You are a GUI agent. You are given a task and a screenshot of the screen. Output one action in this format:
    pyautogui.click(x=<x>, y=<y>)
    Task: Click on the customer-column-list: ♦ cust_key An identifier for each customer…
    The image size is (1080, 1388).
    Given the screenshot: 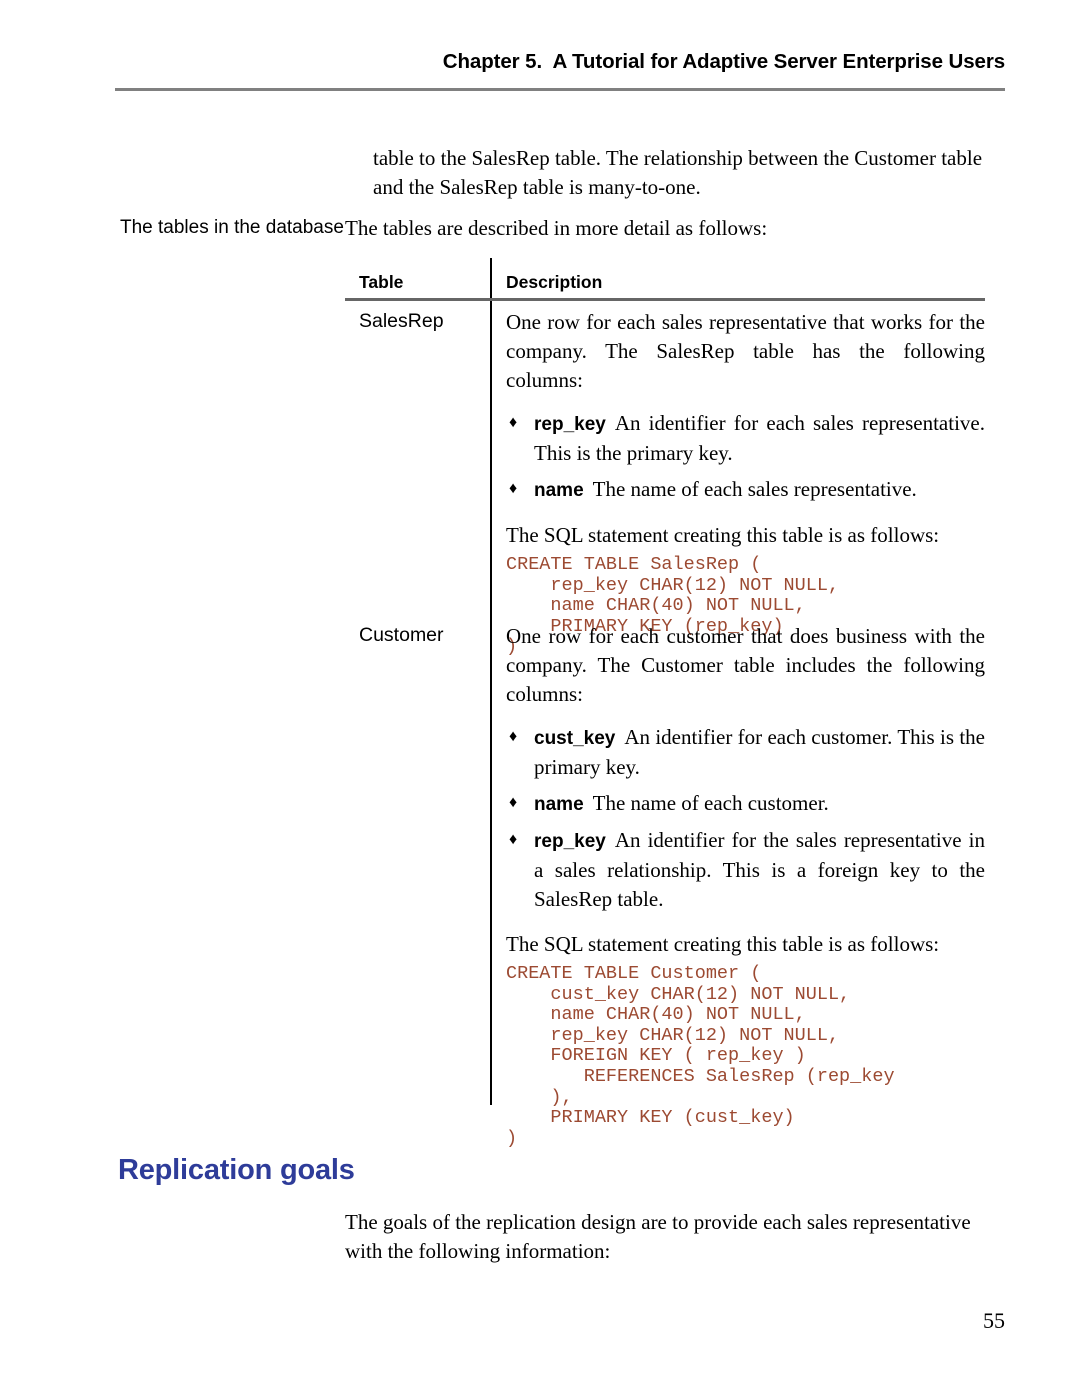 What is the action you would take?
    pyautogui.click(x=745, y=818)
    